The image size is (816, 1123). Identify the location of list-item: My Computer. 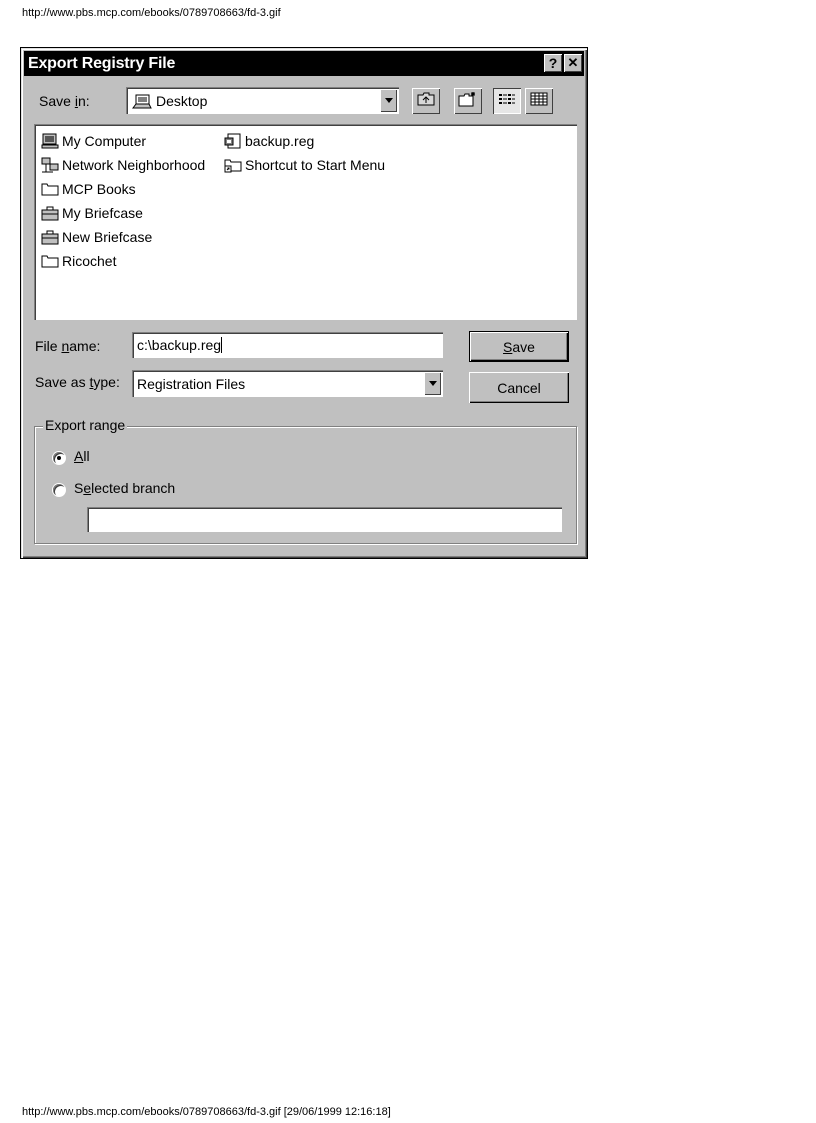
(93, 141).